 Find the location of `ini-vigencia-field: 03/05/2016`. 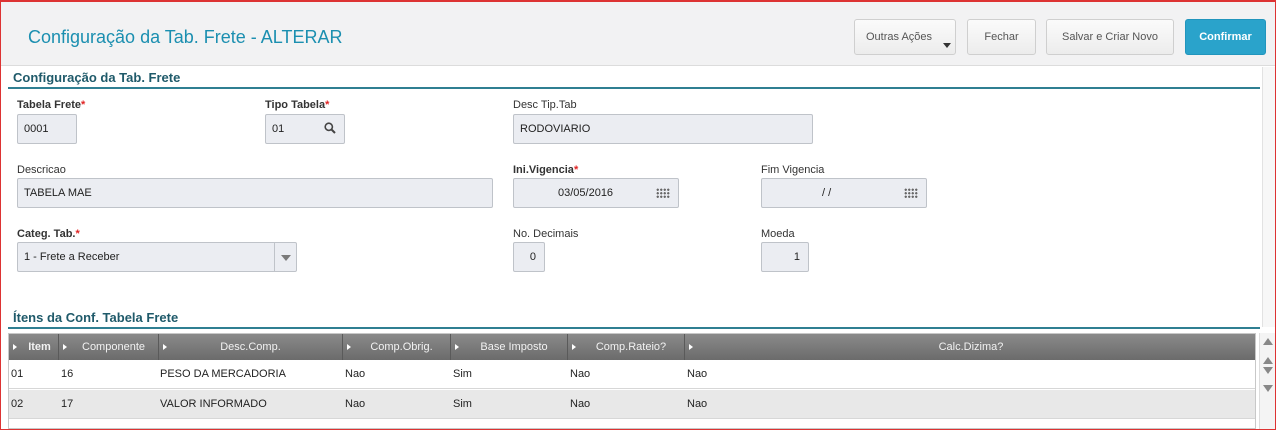

ini-vigencia-field: 03/05/2016 is located at coordinates (596, 193).